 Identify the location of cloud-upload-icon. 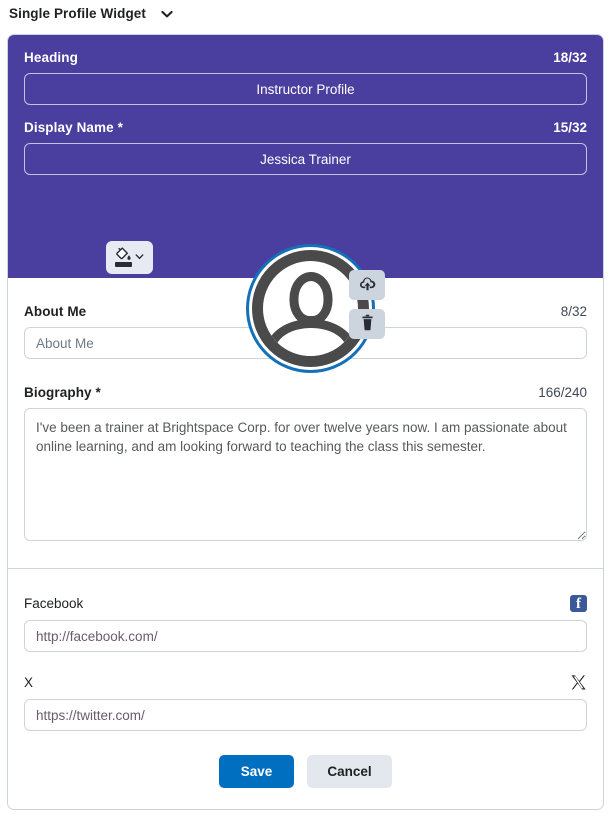
(367, 285).